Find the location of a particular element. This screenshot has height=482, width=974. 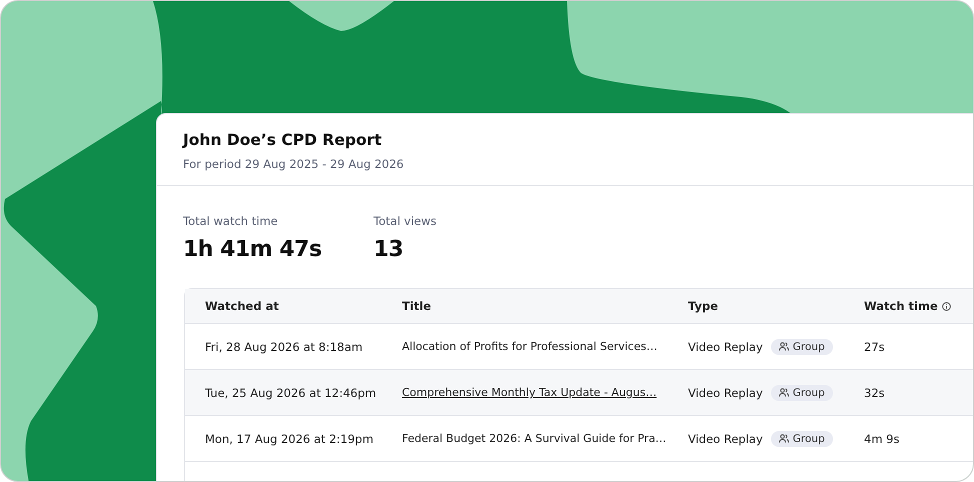

stat-value: 1h 41m 47s is located at coordinates (252, 249).